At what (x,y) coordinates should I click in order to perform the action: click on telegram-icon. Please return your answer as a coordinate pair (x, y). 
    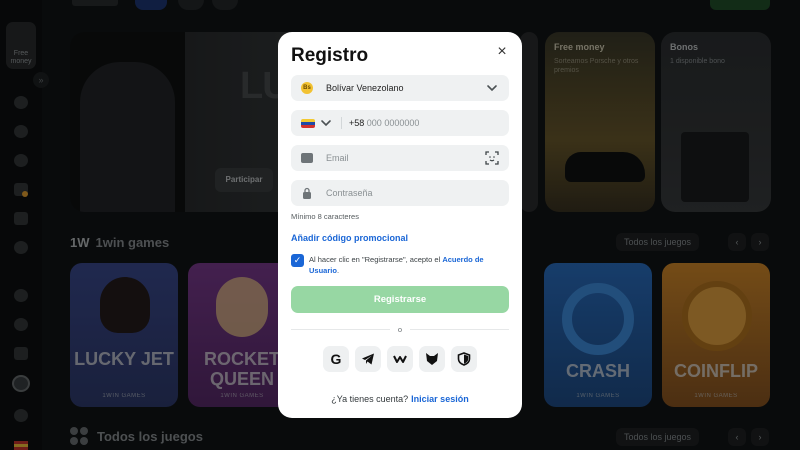
    Looking at the image, I should click on (368, 359).